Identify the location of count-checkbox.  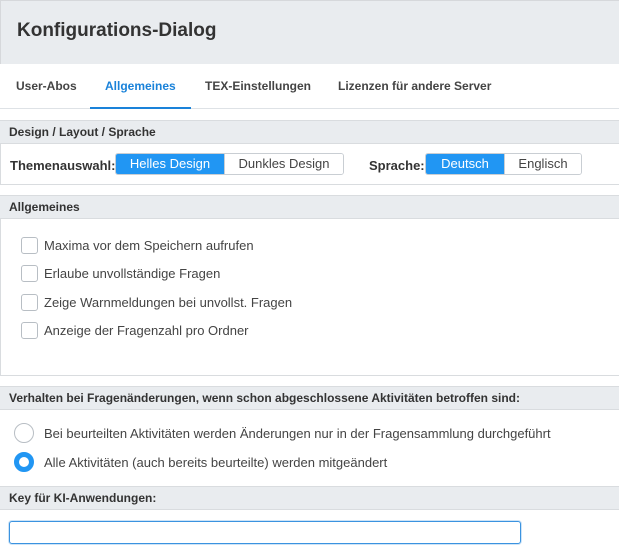
(29, 330).